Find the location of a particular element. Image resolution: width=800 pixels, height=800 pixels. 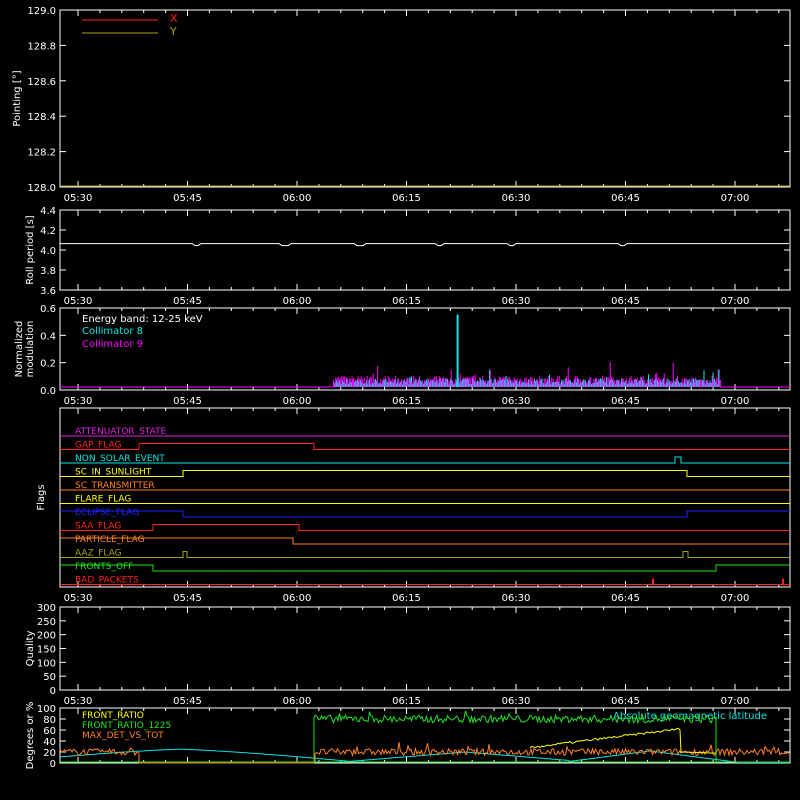

y-tick-label: 3.8 is located at coordinates (48, 271).